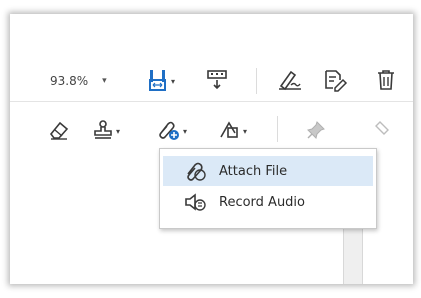 This screenshot has width=421, height=298. I want to click on delete-button, so click(386, 80).